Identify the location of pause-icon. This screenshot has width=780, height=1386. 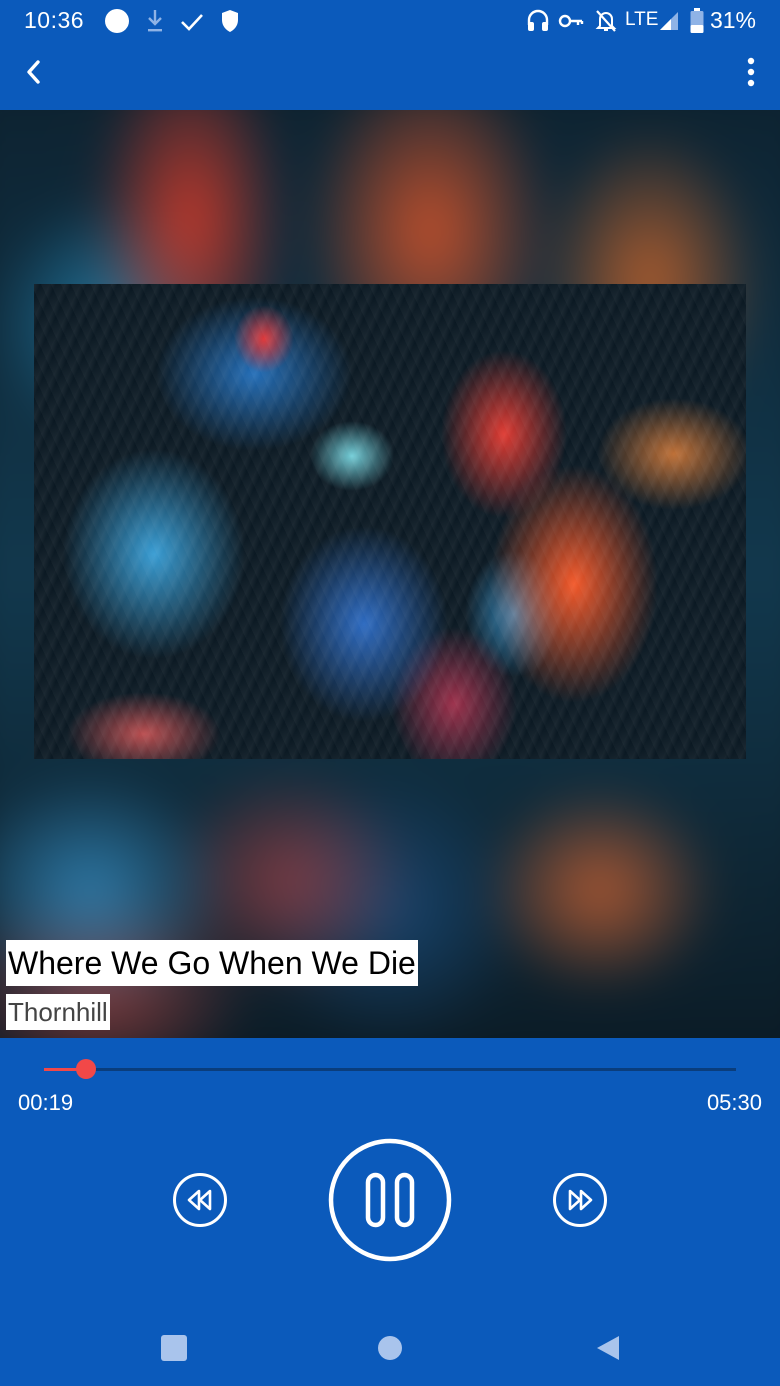
(390, 1202).